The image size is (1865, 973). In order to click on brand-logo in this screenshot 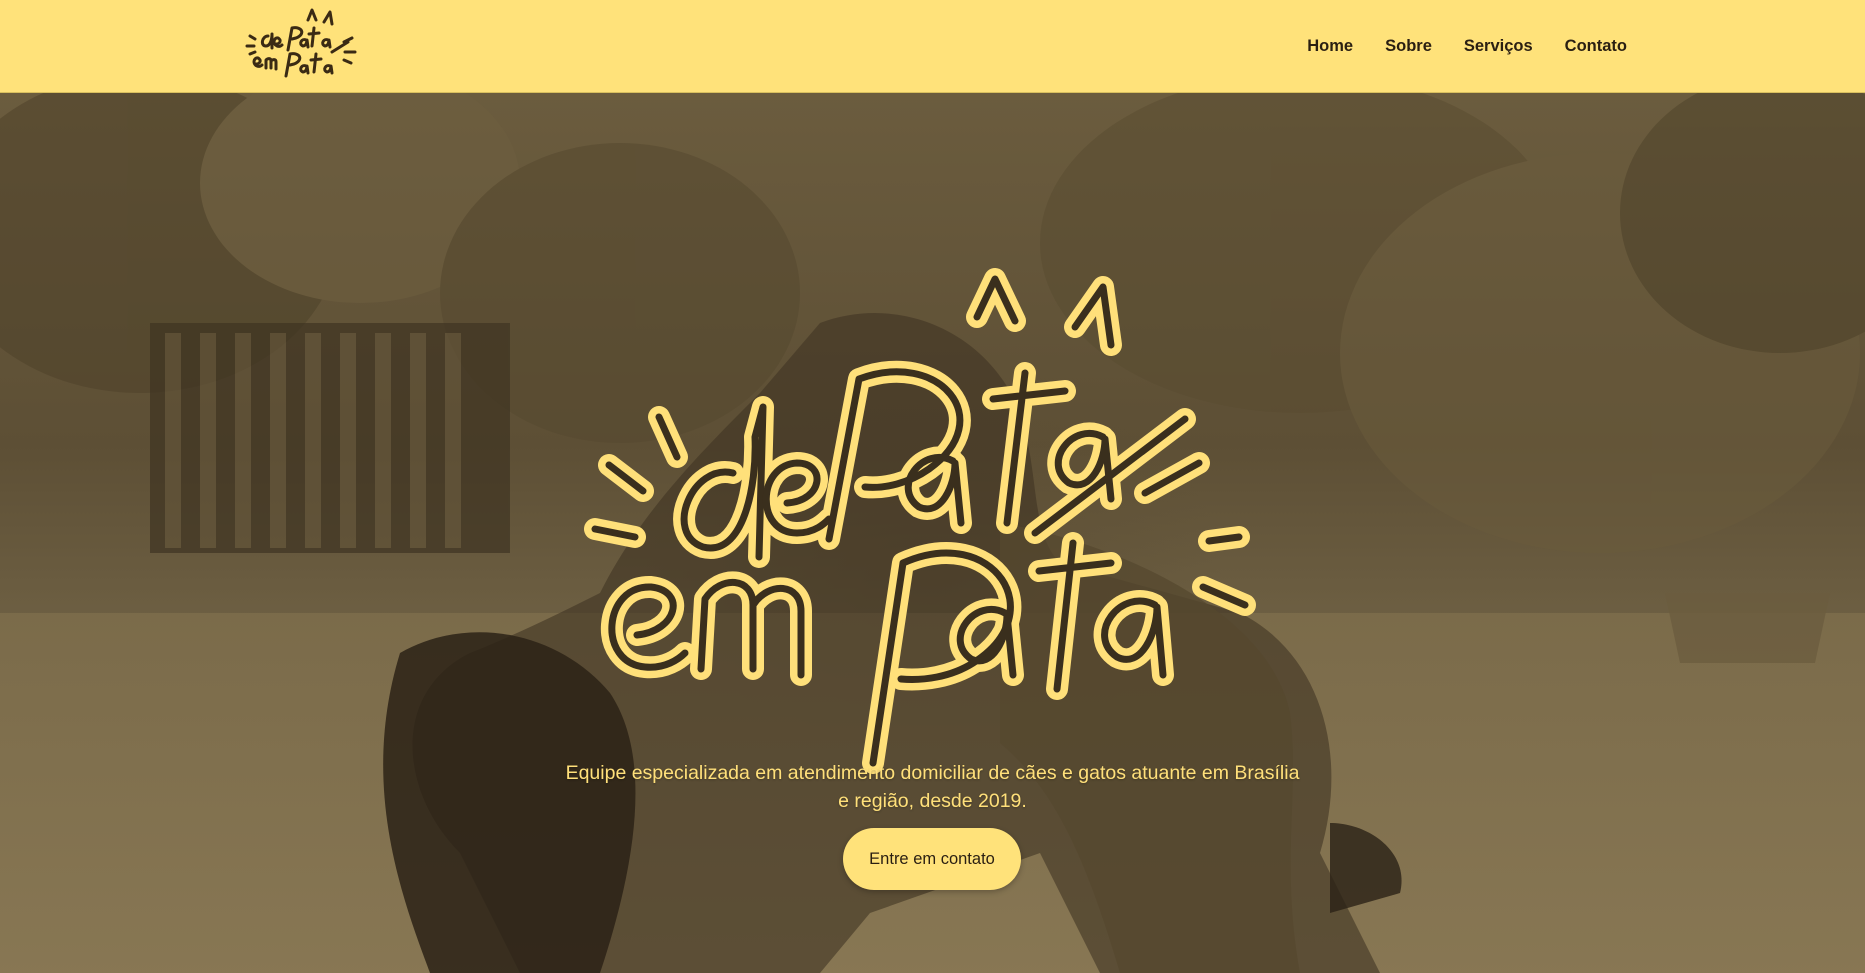, I will do `click(302, 46)`.